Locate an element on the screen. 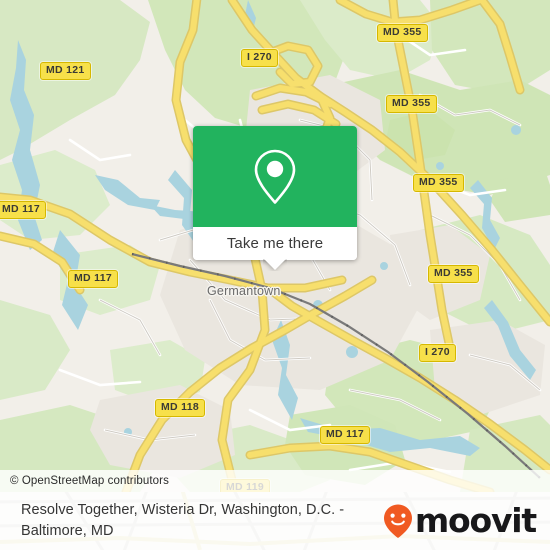 The image size is (550, 550). location-pin-icon is located at coordinates (275, 176).